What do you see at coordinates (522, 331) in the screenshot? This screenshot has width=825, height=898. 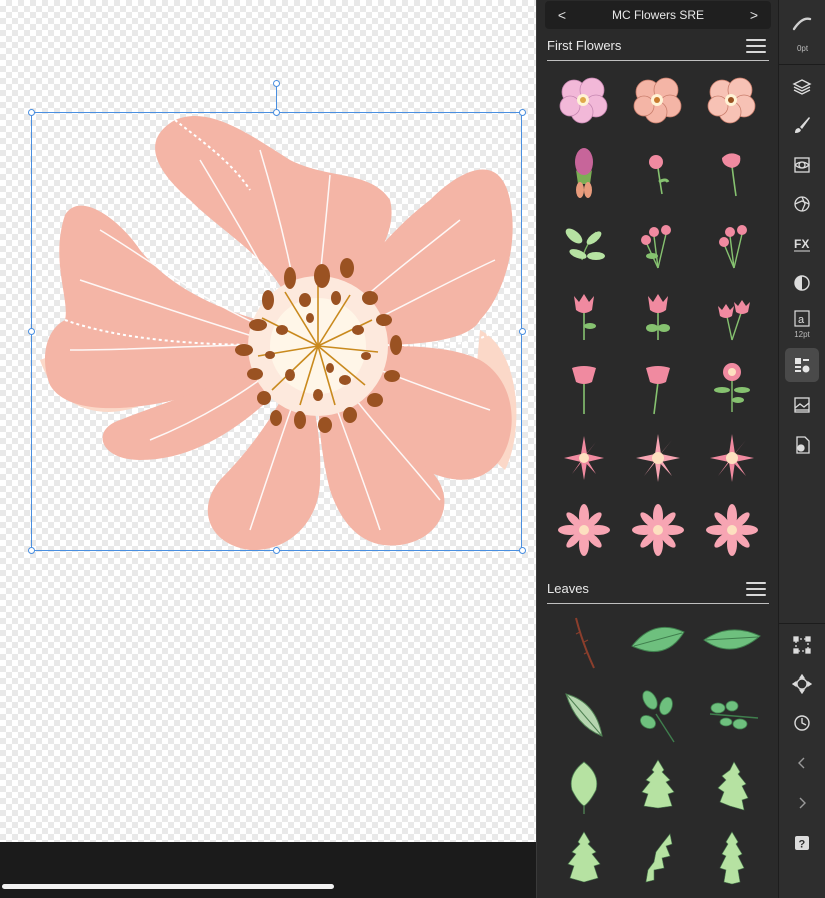 I see `resize-handle-right` at bounding box center [522, 331].